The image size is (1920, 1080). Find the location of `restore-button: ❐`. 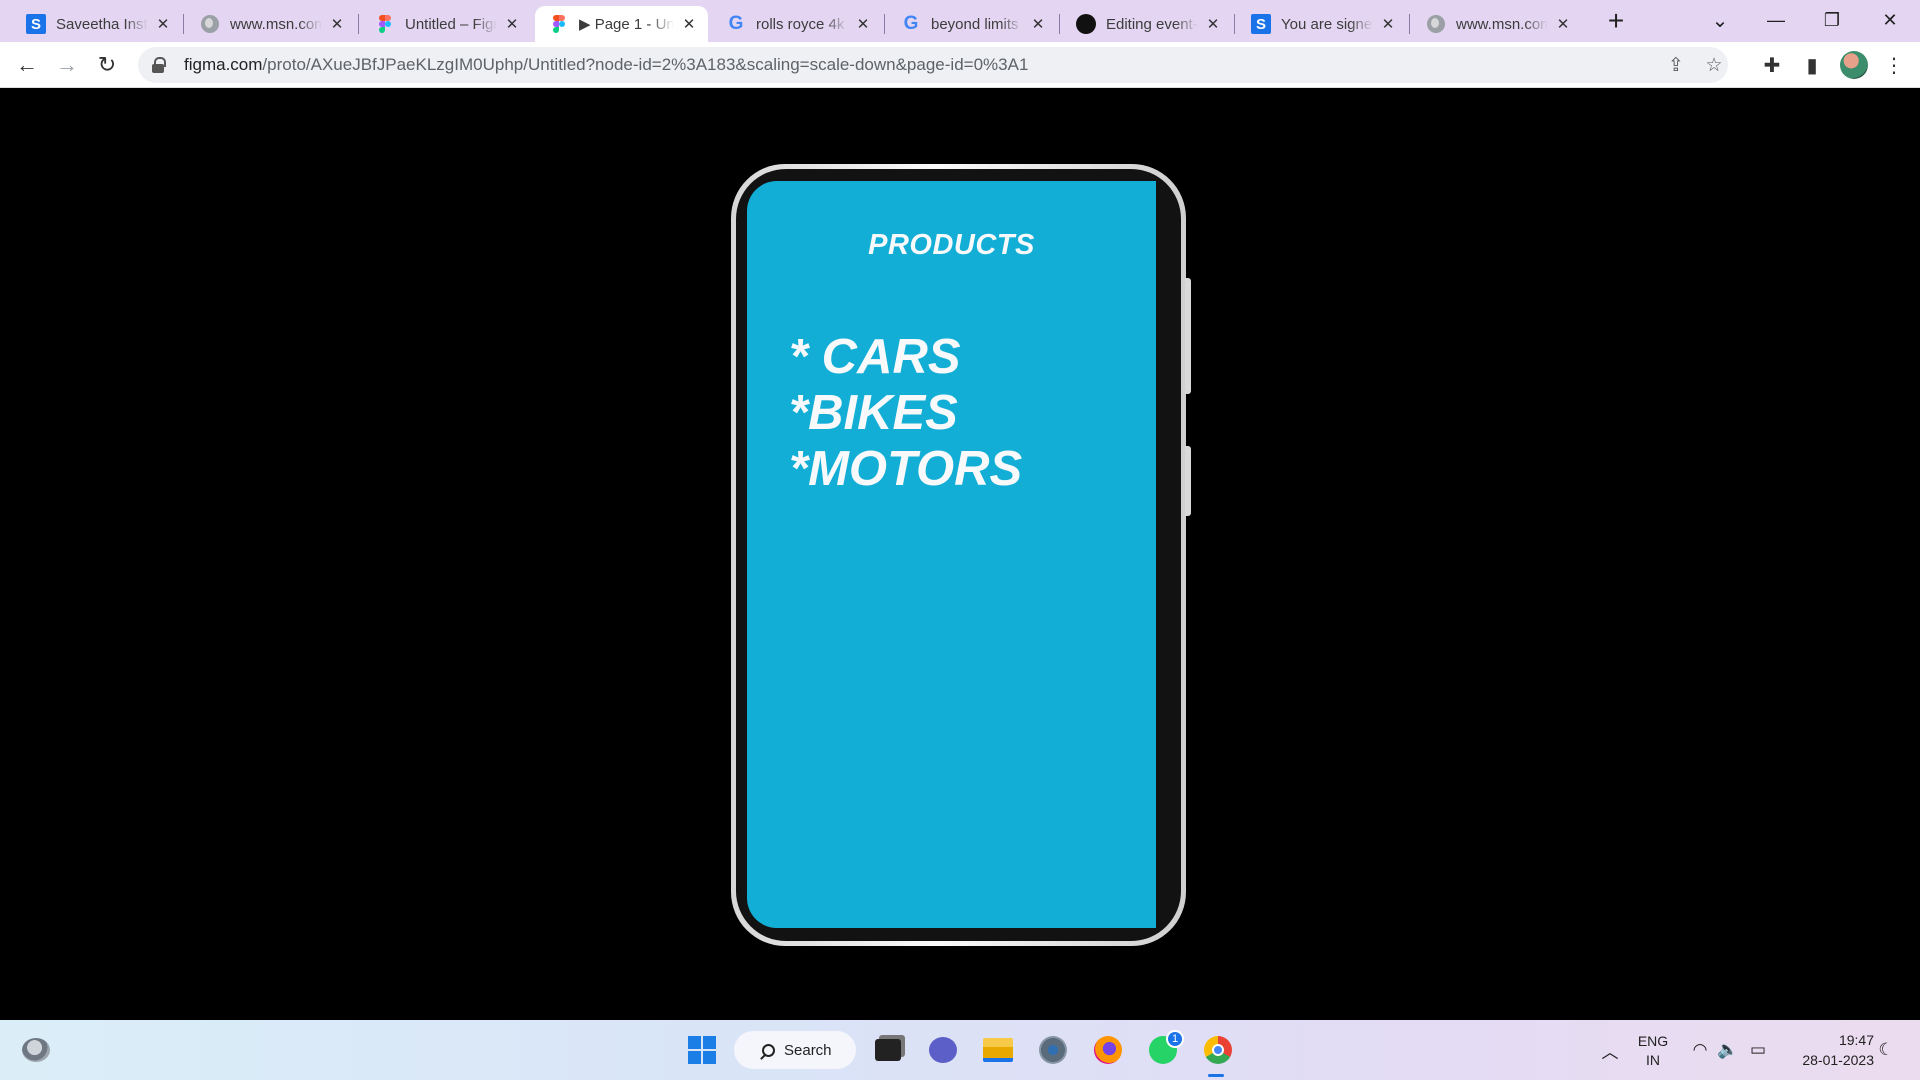

restore-button: ❐ is located at coordinates (1832, 20).